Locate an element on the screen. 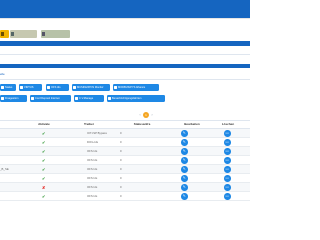 The image size is (320, 240). chip-ofs-ids: OFS Ids is located at coordinates (57, 87).